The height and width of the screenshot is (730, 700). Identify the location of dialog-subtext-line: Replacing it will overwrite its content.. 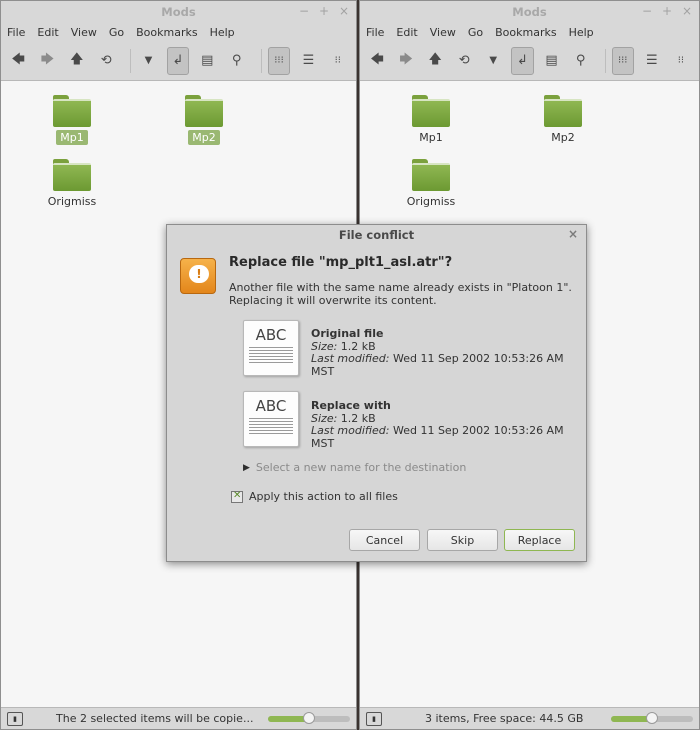
(333, 300).